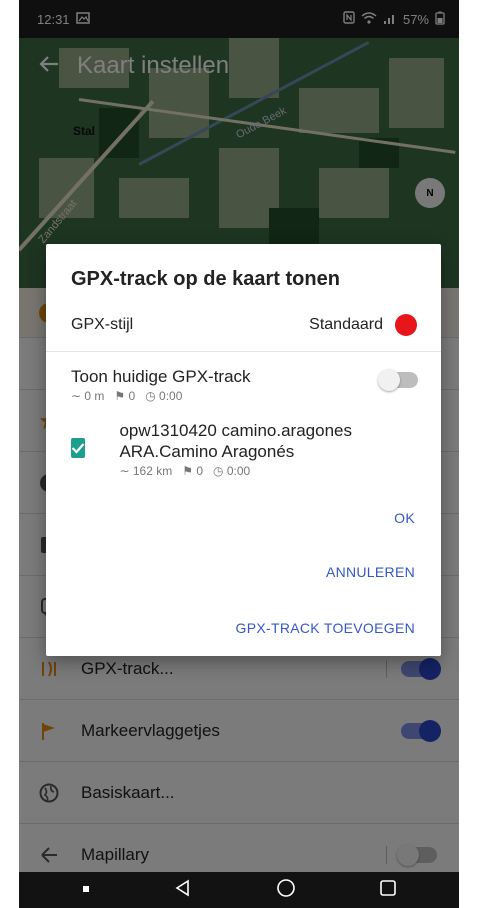 Image resolution: width=478 pixels, height=908 pixels. I want to click on home-circle-icon, so click(286, 890).